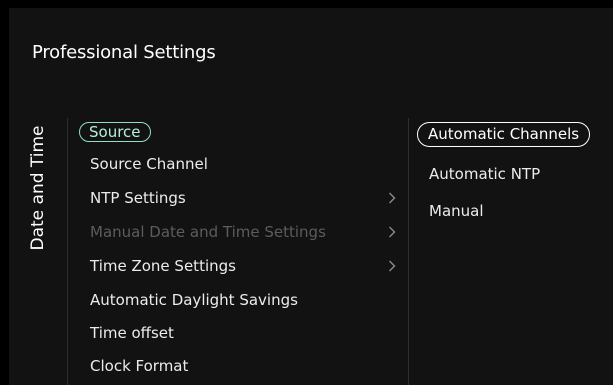 The width and height of the screenshot is (613, 385). I want to click on menu-item-label: Clock Format, so click(139, 366).